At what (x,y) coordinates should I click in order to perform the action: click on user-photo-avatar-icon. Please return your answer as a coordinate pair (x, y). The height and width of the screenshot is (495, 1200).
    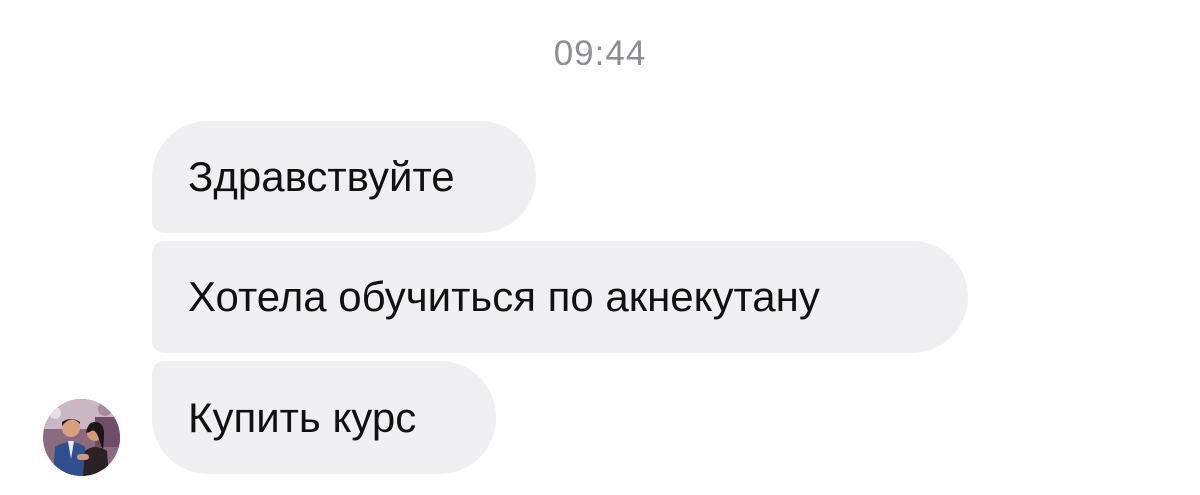
    Looking at the image, I should click on (81, 437).